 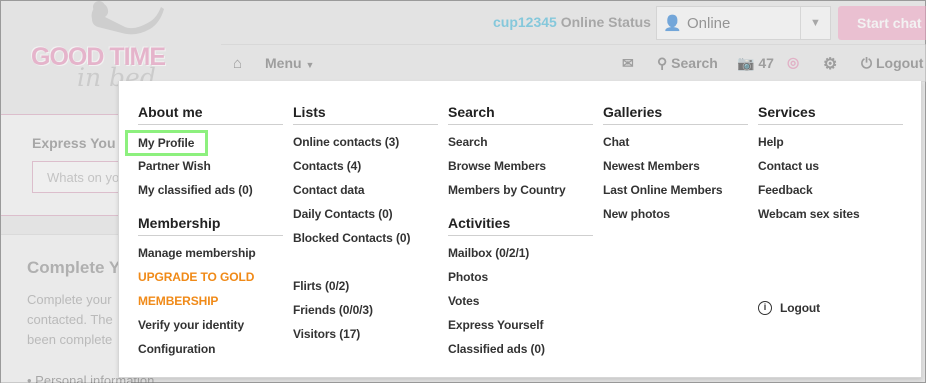 What do you see at coordinates (365, 214) in the screenshot?
I see `menu-item-daily-contacts: Daily Contacts (0)` at bounding box center [365, 214].